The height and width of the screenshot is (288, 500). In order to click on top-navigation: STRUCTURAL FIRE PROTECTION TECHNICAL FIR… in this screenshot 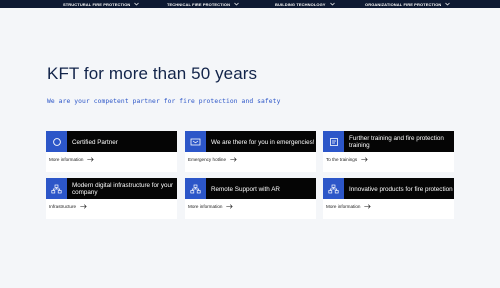, I will do `click(250, 4)`.